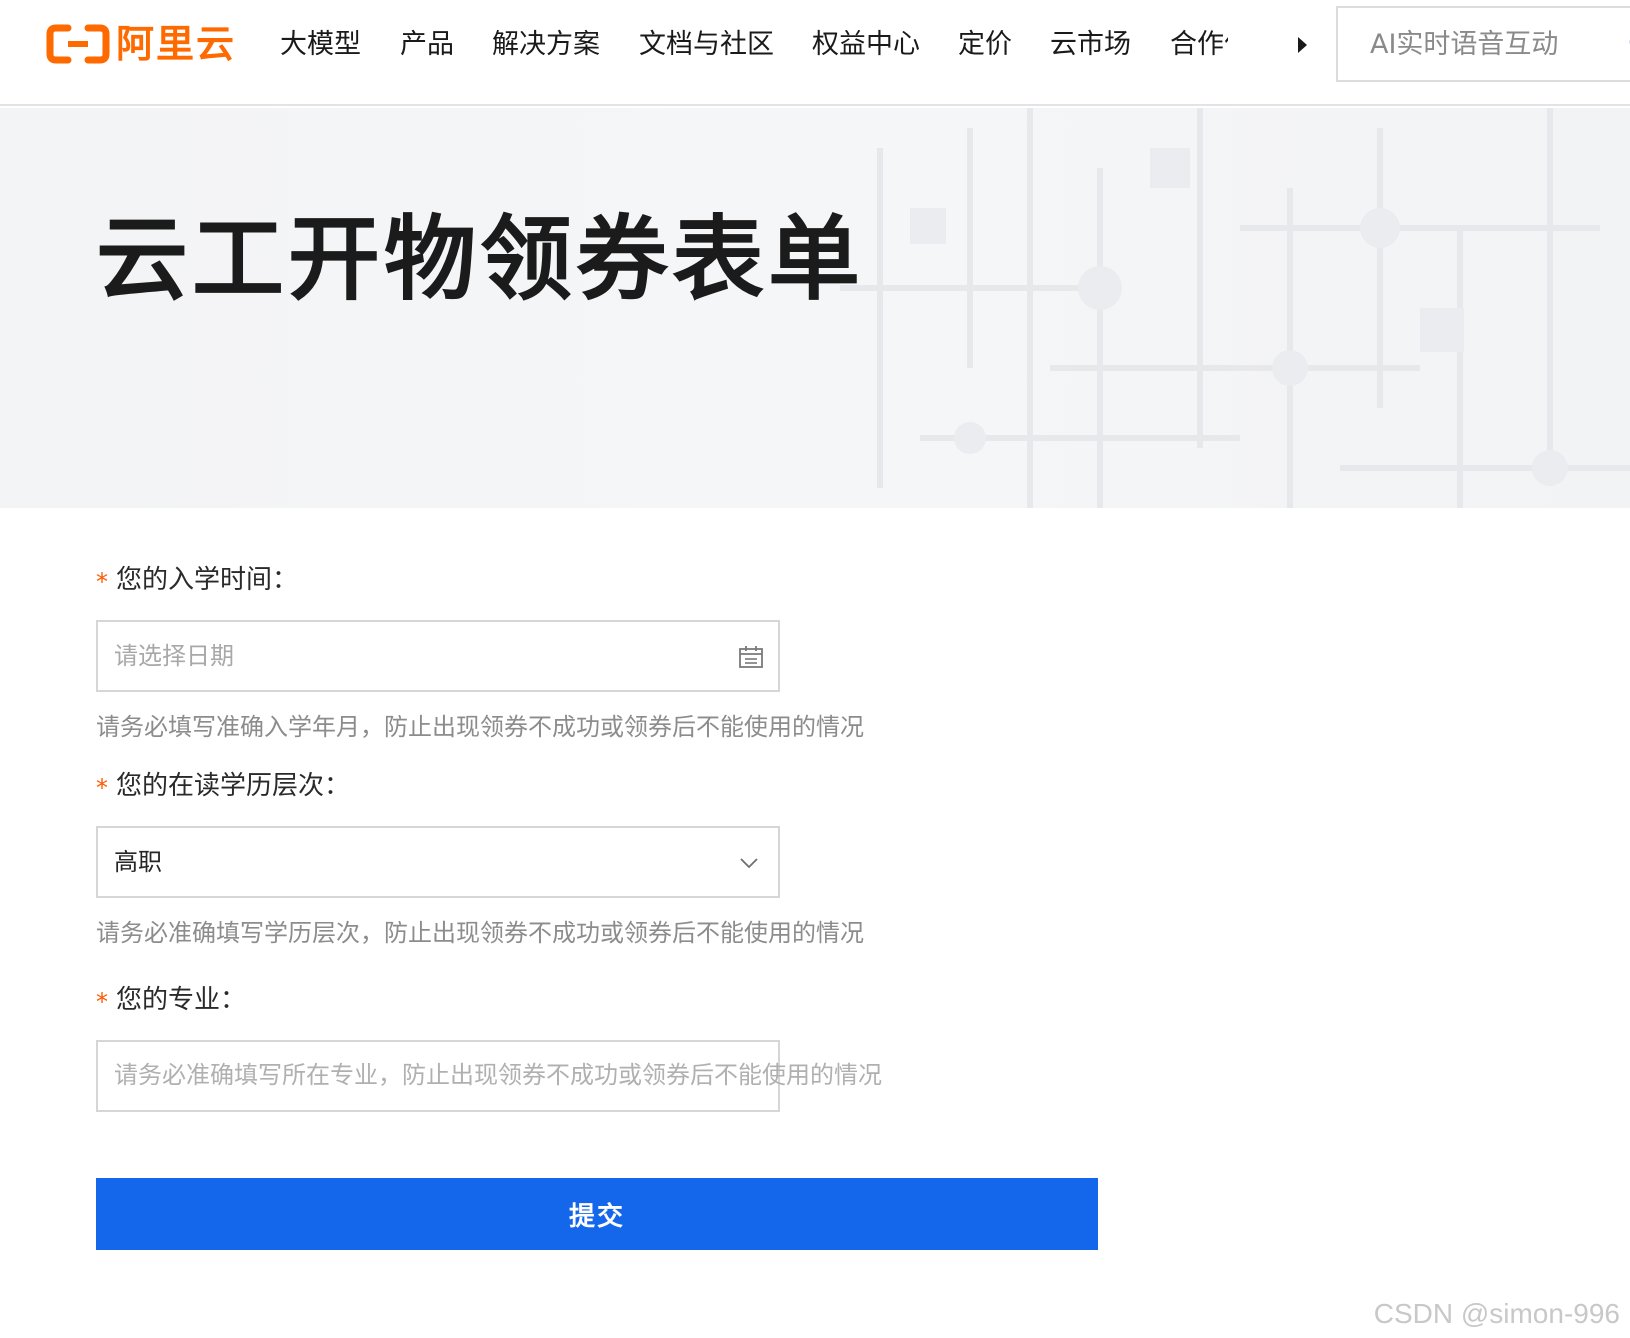  Describe the element at coordinates (1468, 44) in the screenshot. I see `search-input` at that location.